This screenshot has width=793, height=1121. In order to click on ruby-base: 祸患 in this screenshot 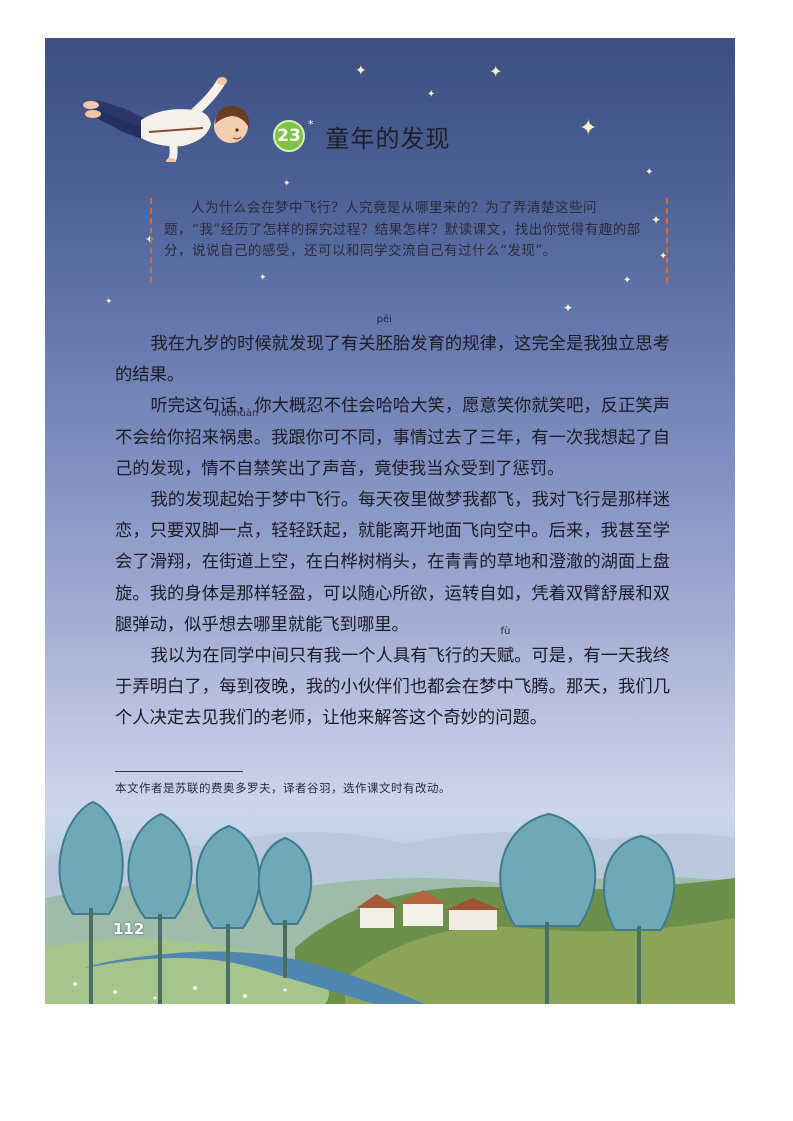, I will do `click(236, 437)`.